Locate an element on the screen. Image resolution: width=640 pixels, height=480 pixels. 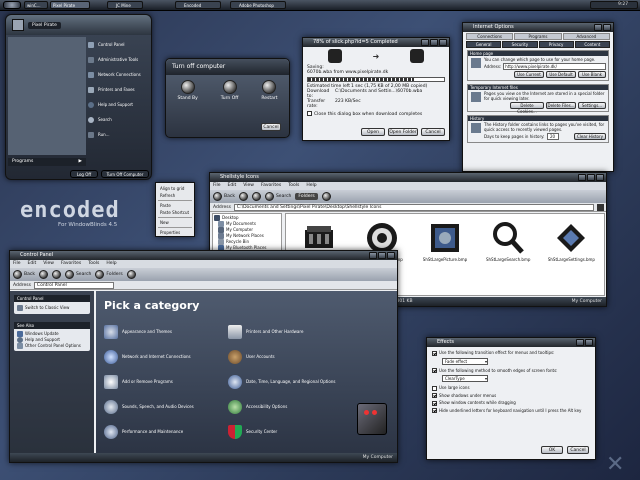
hide-underline-checkbox is located at coordinates (434, 410).